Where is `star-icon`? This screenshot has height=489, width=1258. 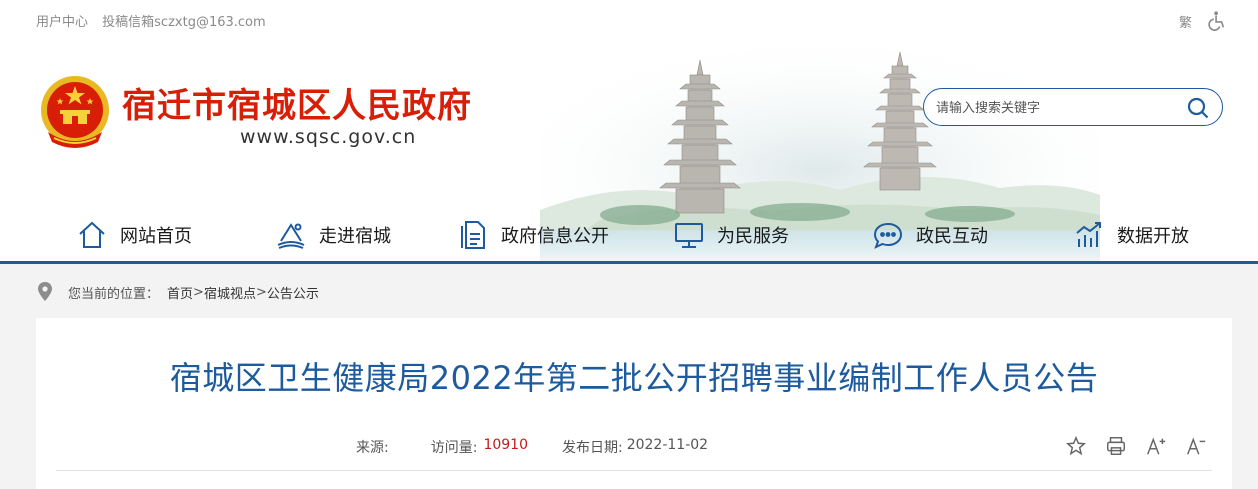
star-icon is located at coordinates (1076, 446).